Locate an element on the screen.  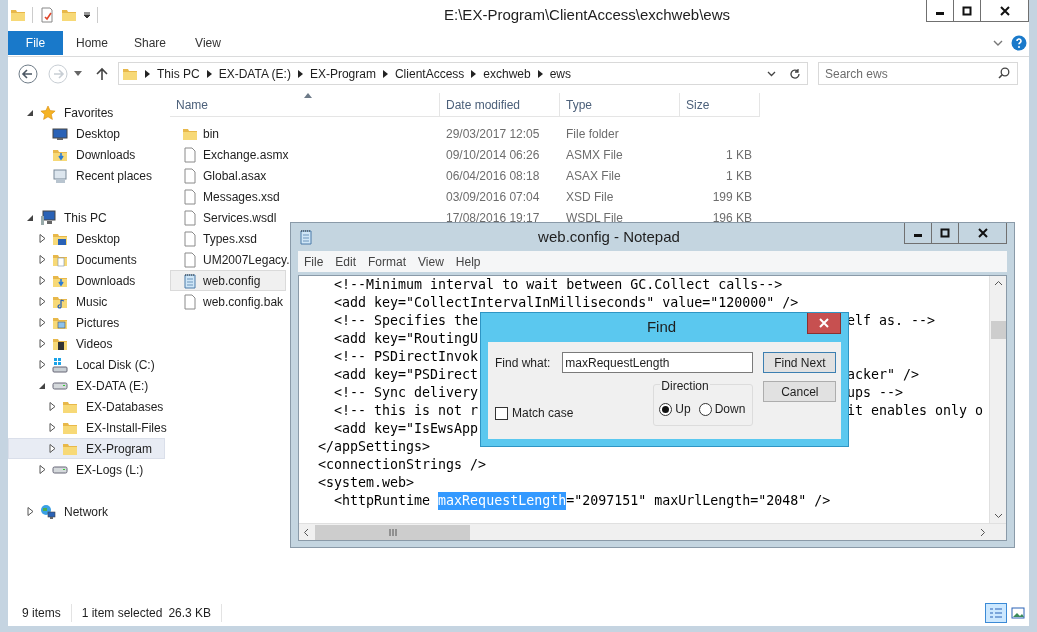
list-row: Global.asax is located at coordinates (228, 175).